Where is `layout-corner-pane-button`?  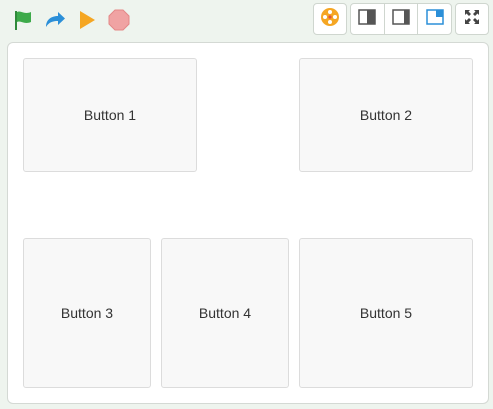 layout-corner-pane-button is located at coordinates (434, 19).